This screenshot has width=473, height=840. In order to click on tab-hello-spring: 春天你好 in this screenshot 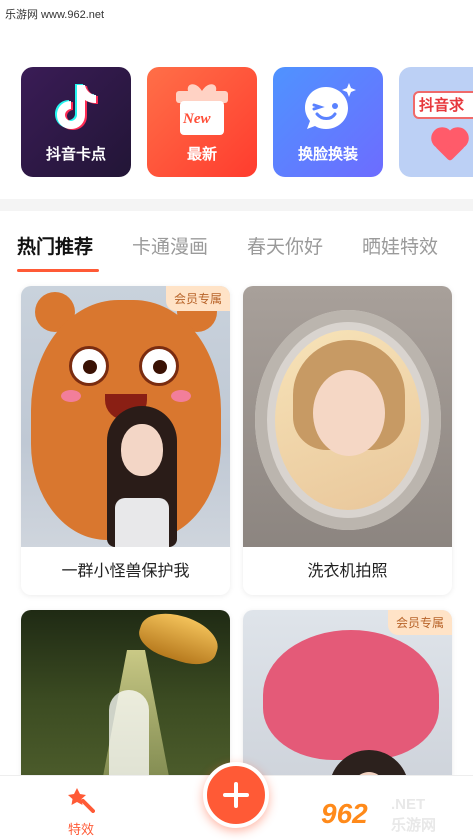, I will do `click(285, 245)`.